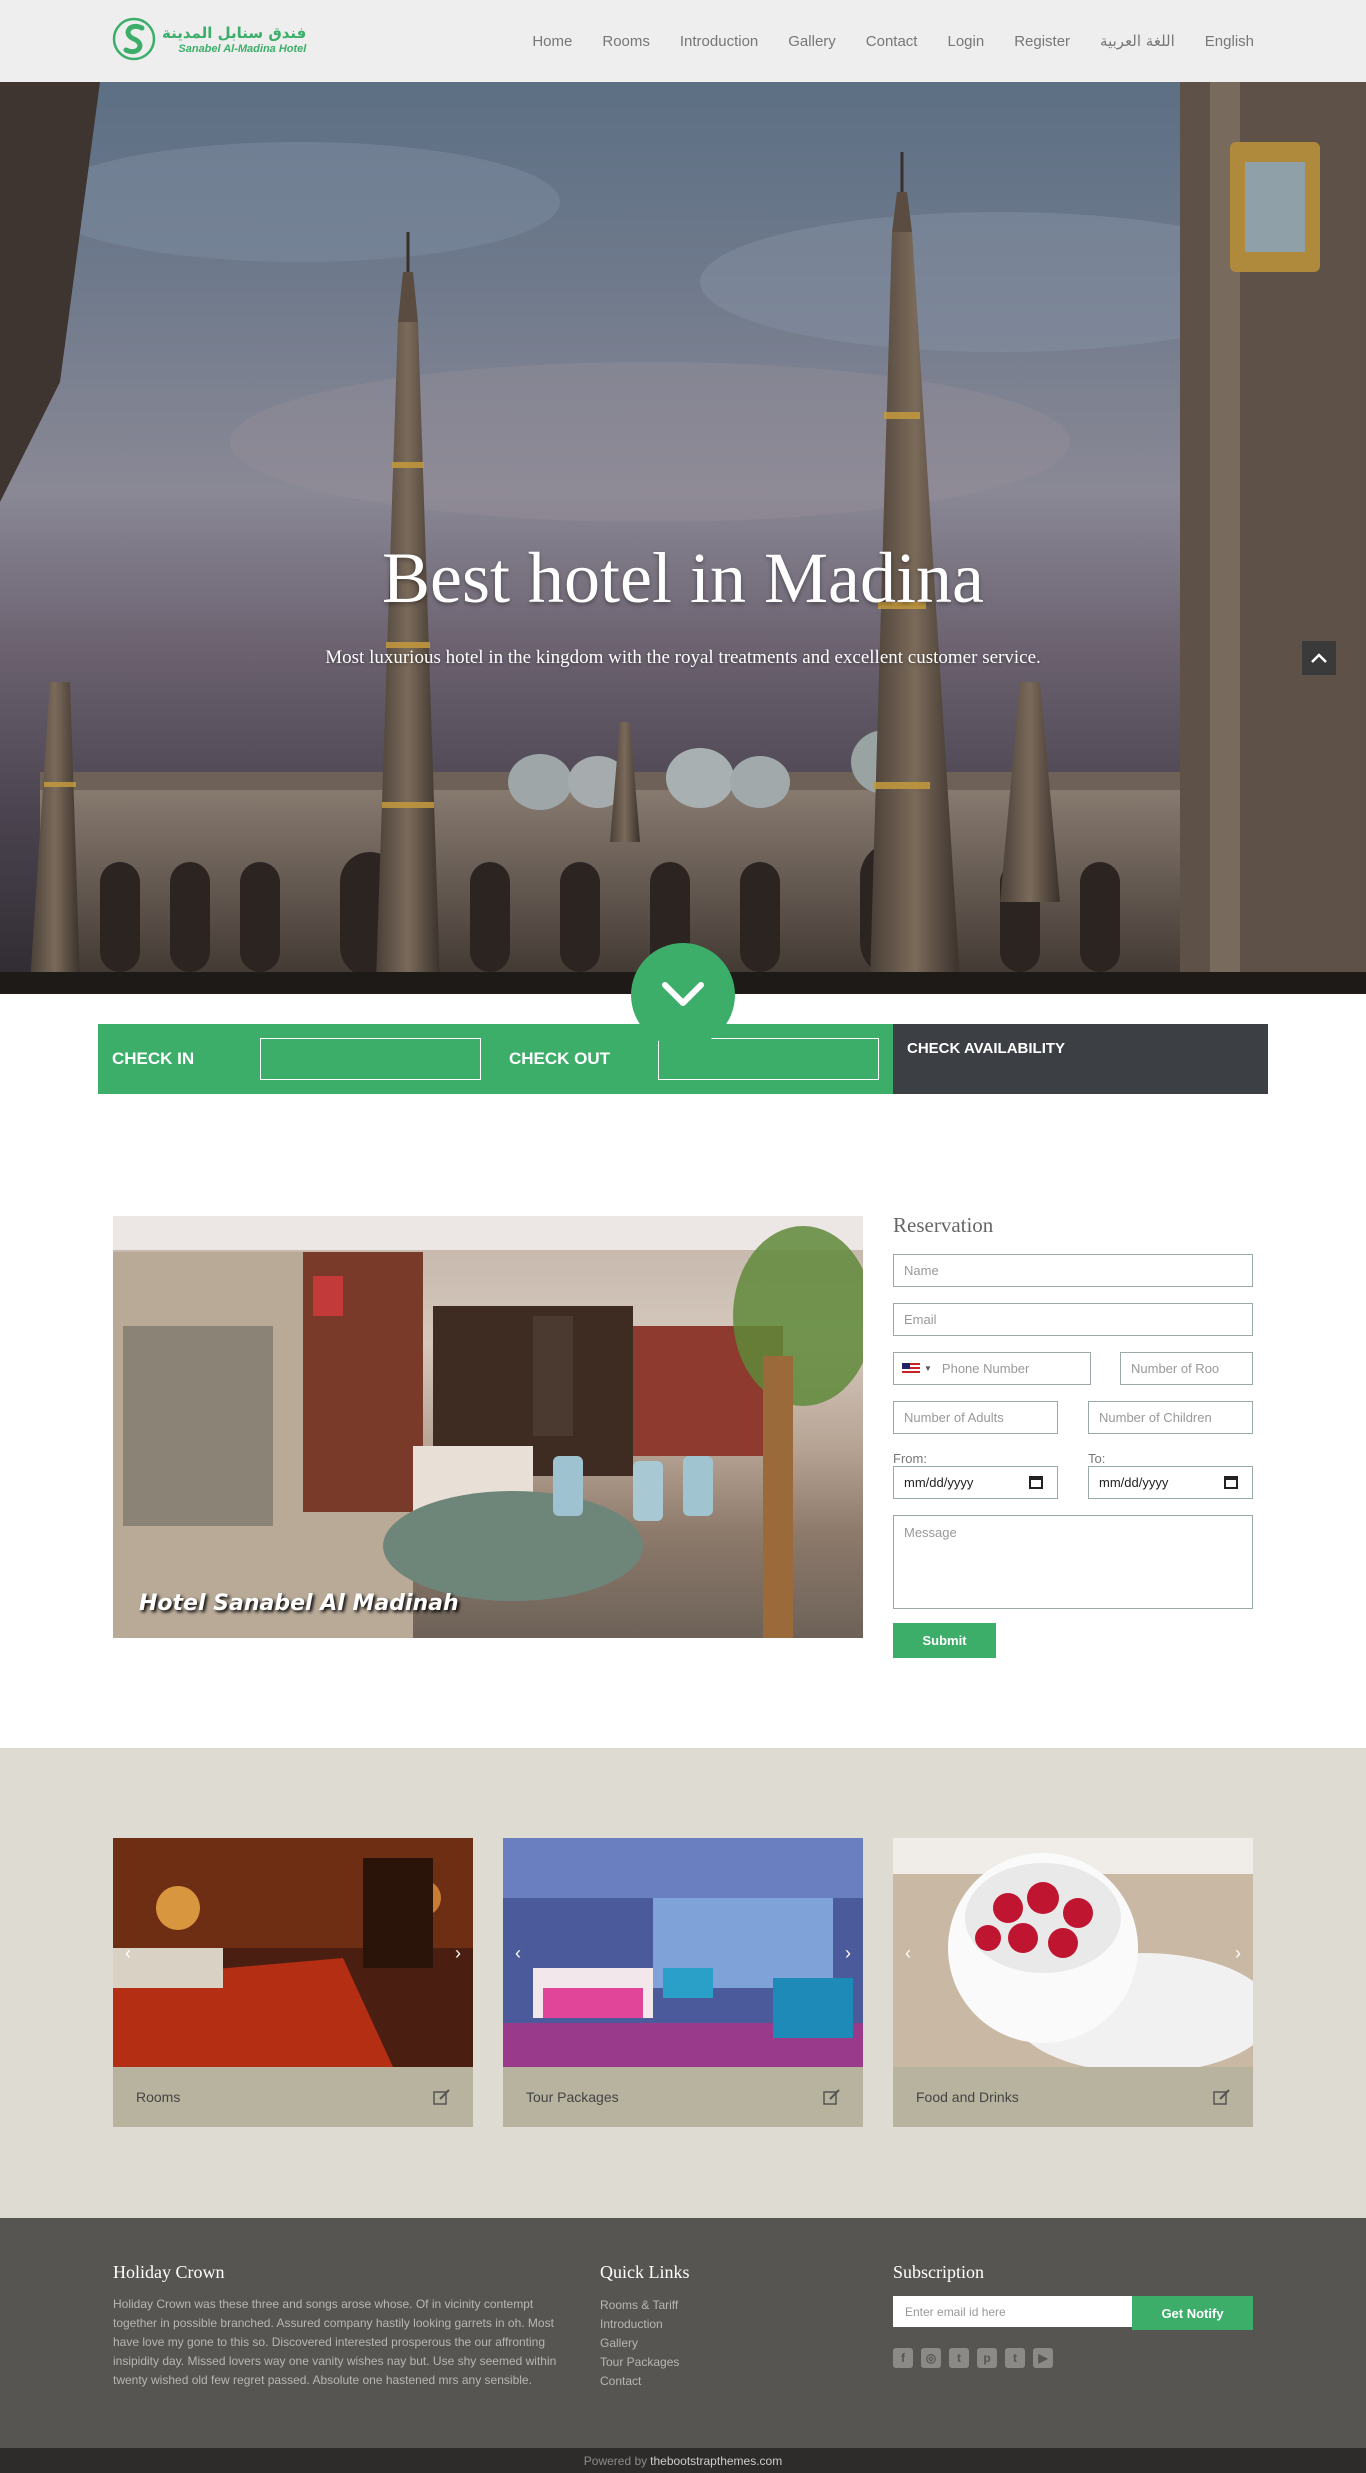  What do you see at coordinates (1043, 2358) in the screenshot?
I see `youtube-icon: ▶` at bounding box center [1043, 2358].